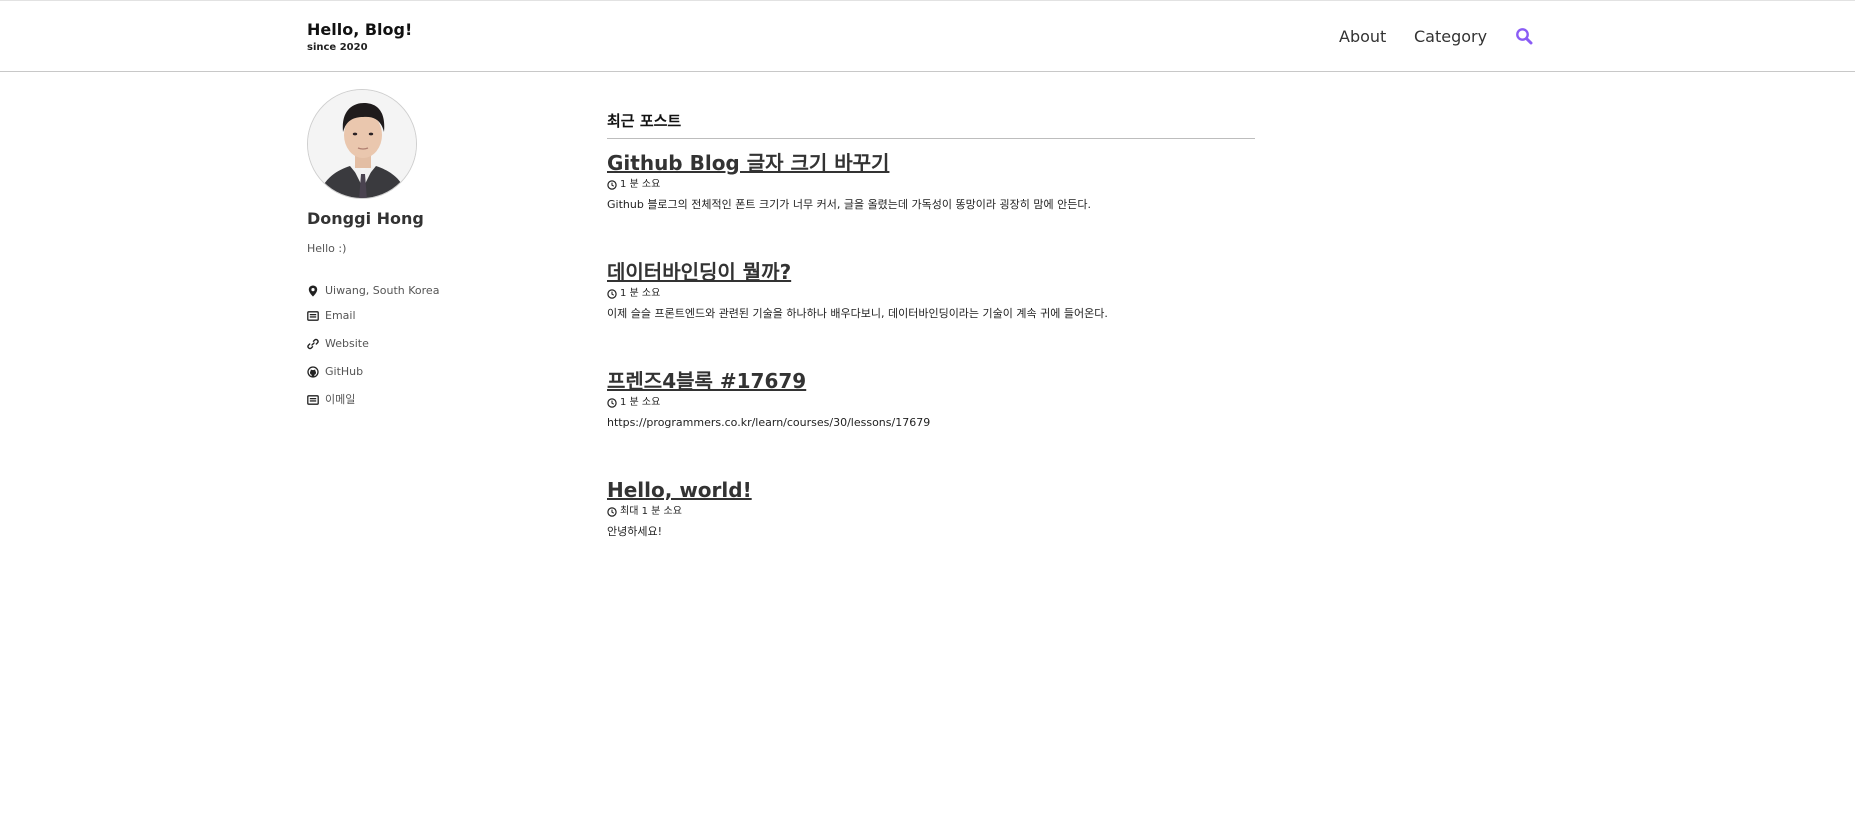  I want to click on recent-posts-title: 최근 포스트, so click(931, 125).